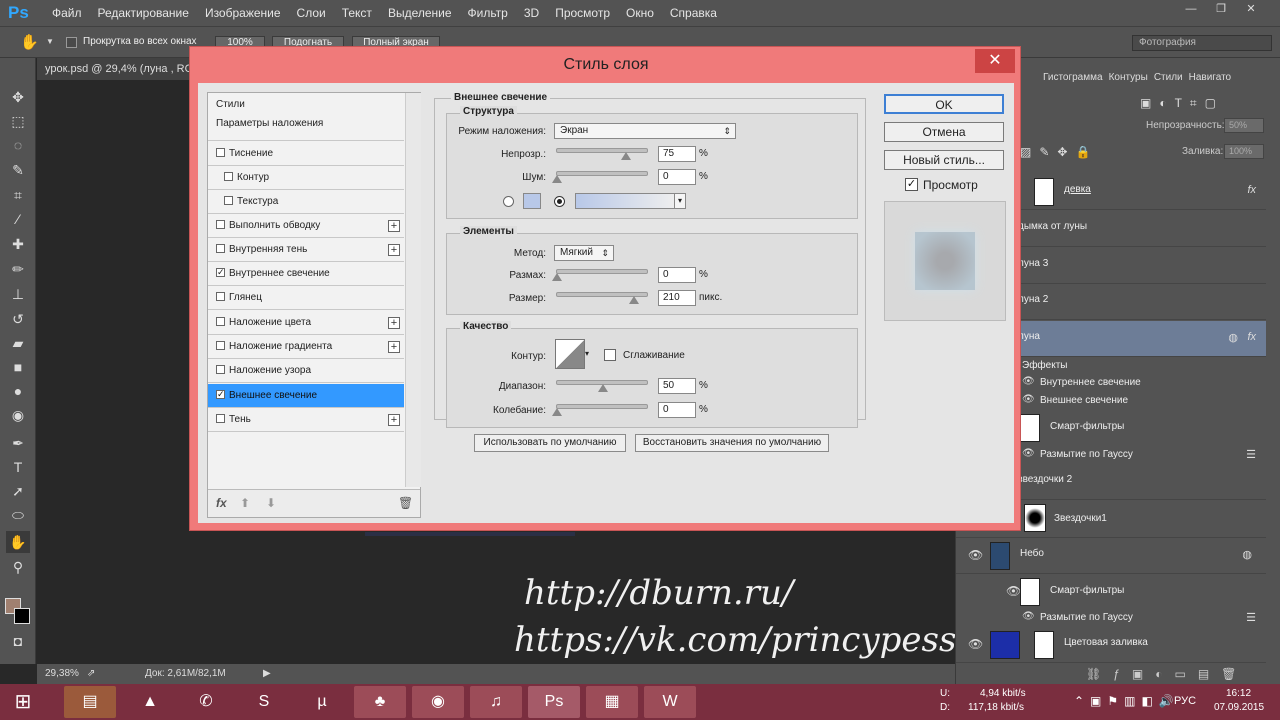  Describe the element at coordinates (550, 443) in the screenshot. I see `make-default-button: Использовать по умолчанию` at that location.